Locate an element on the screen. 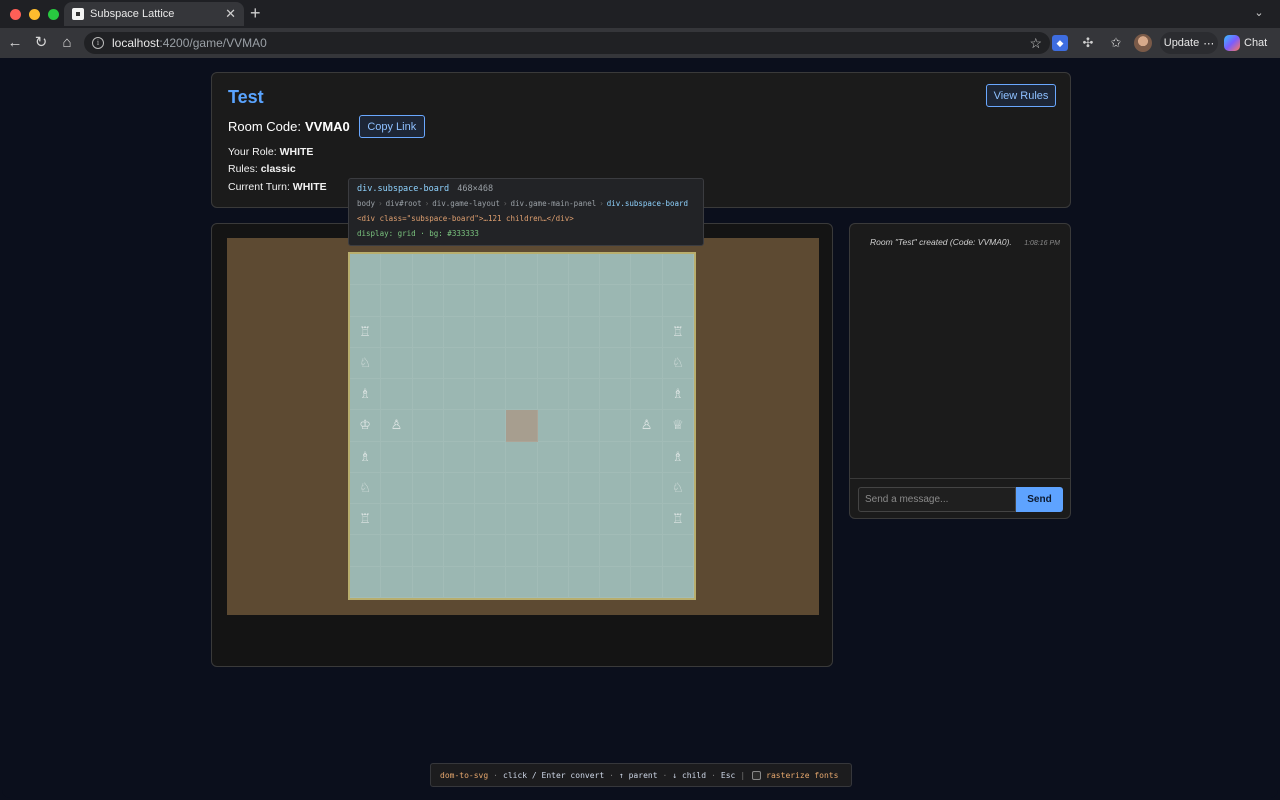 The height and width of the screenshot is (800, 1280). favorites-icon: ✩ is located at coordinates (1116, 43).